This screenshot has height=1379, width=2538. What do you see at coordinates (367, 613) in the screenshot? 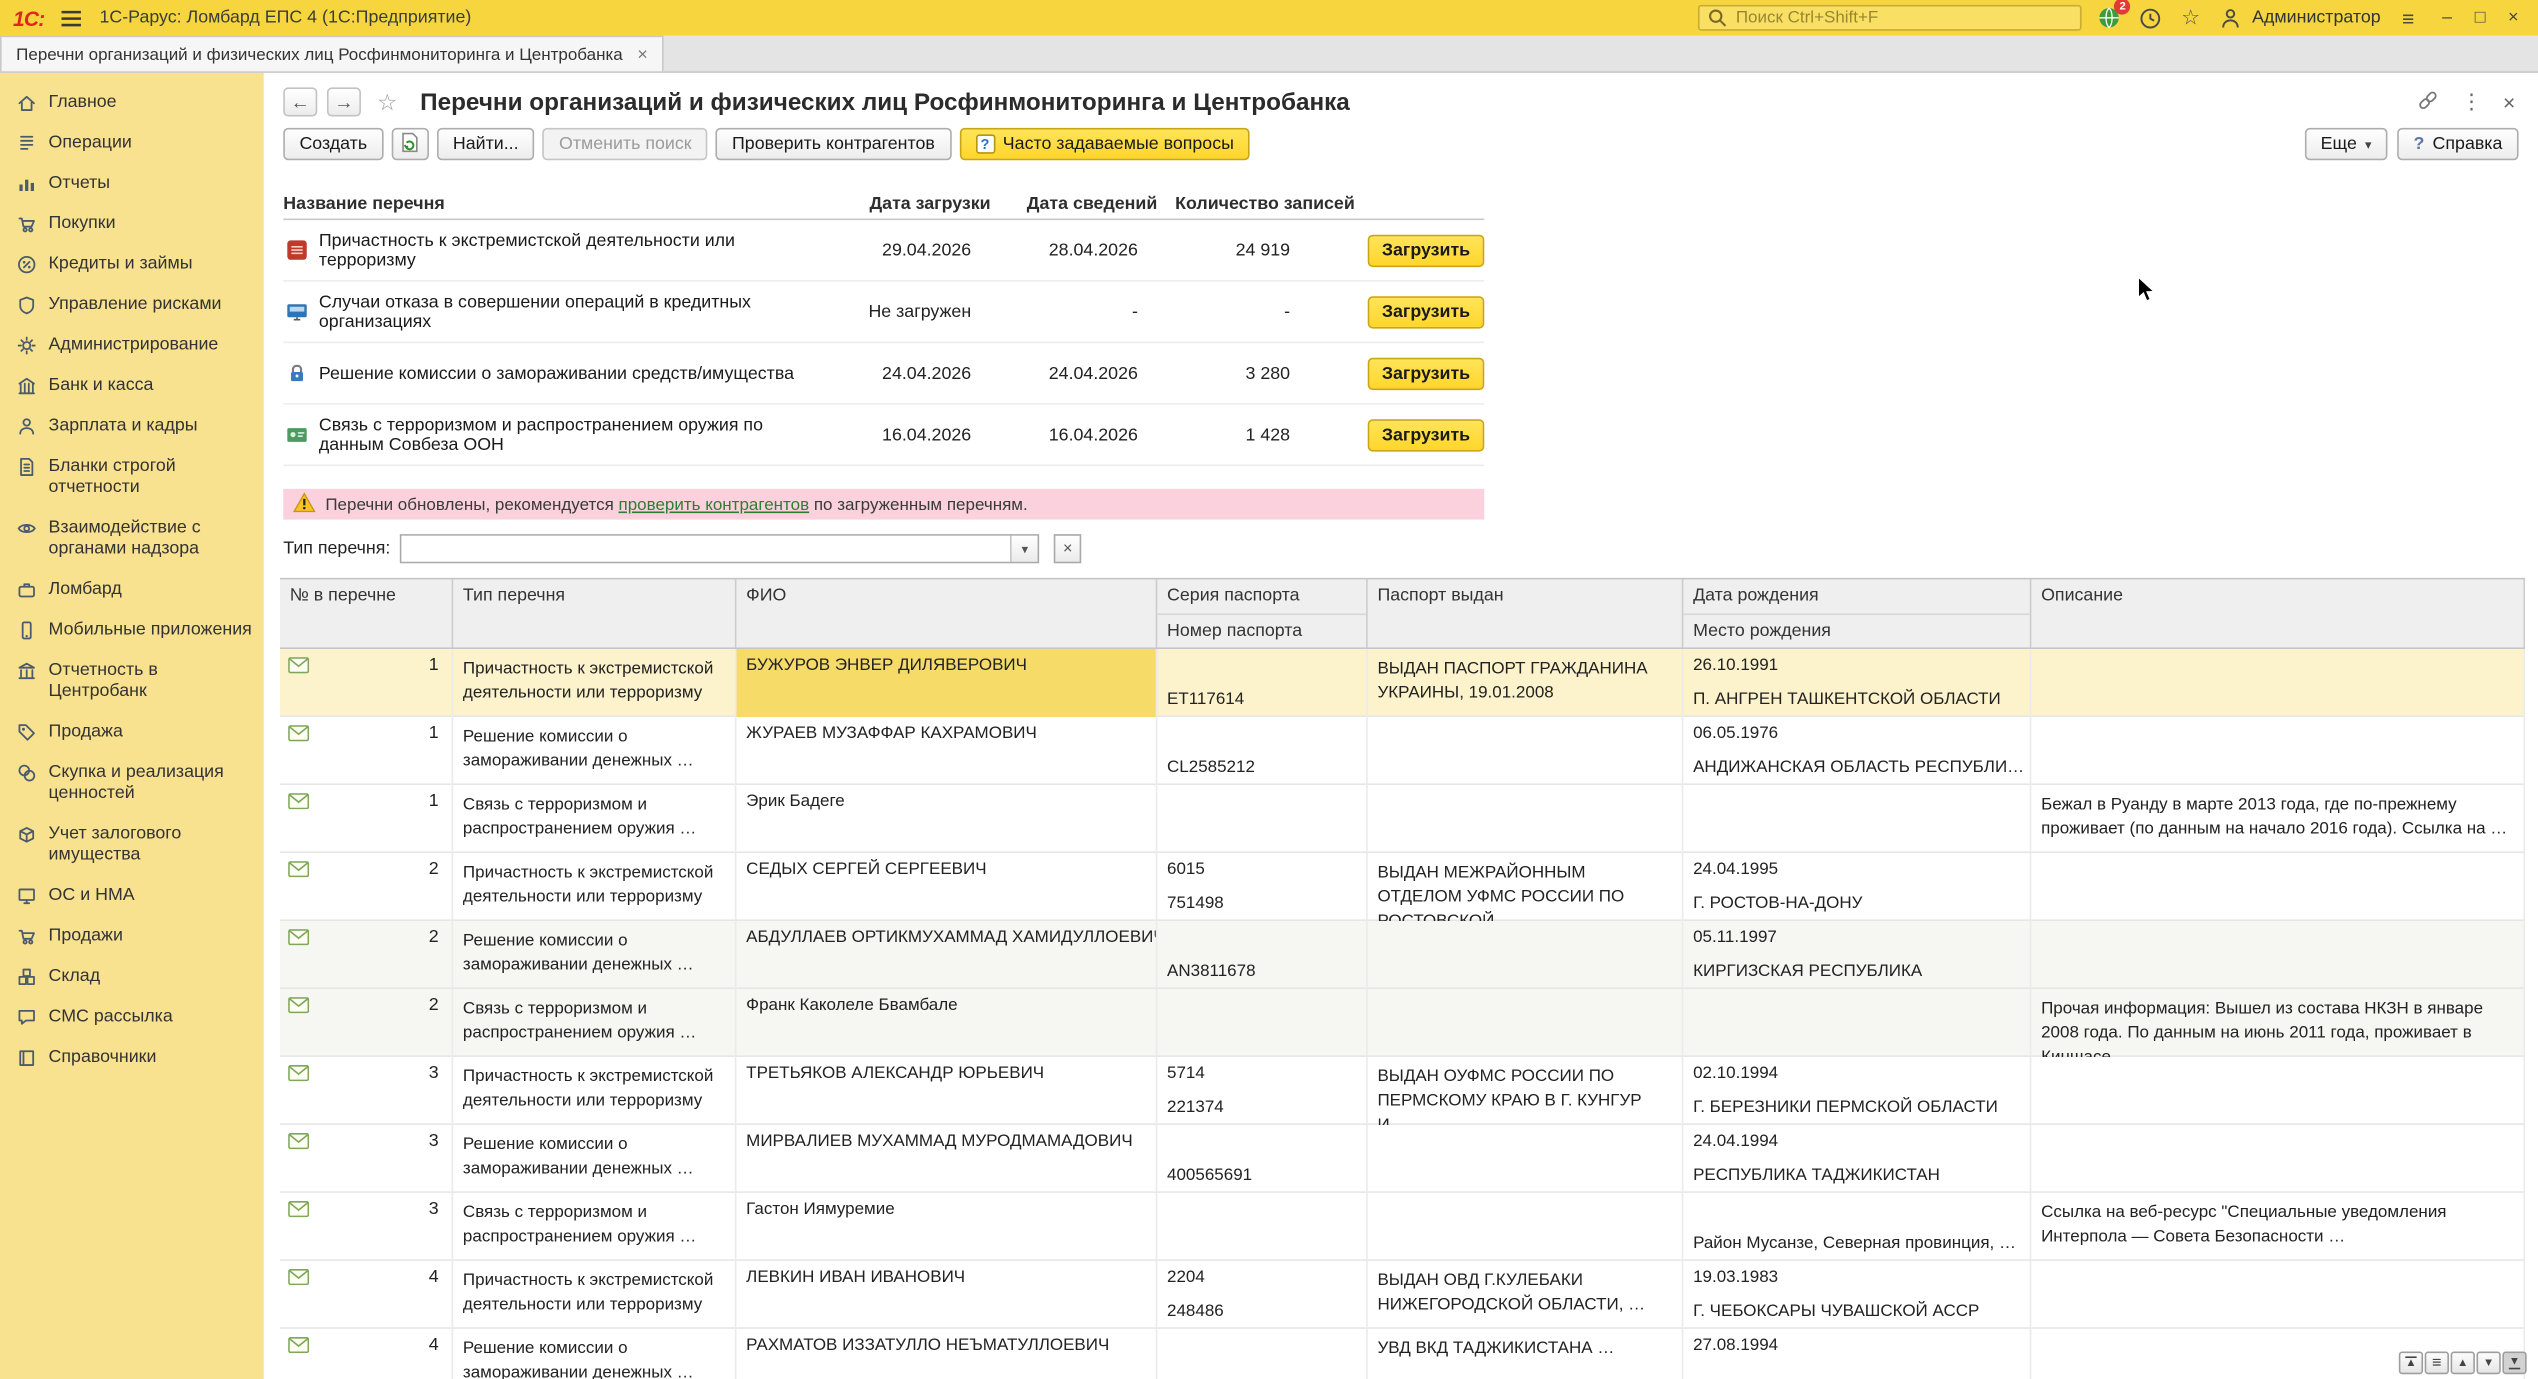
I see `col-num: № в перечне` at bounding box center [367, 613].